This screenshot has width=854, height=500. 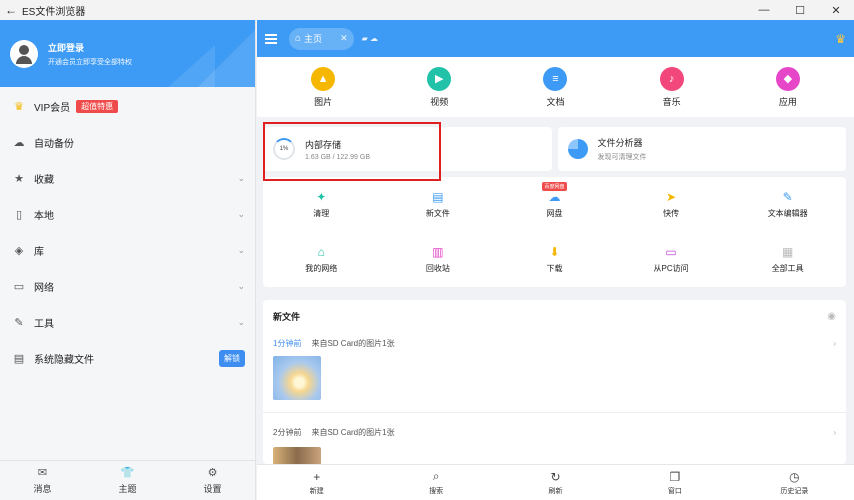 I want to click on search-icon: ⌕, so click(x=436, y=476).